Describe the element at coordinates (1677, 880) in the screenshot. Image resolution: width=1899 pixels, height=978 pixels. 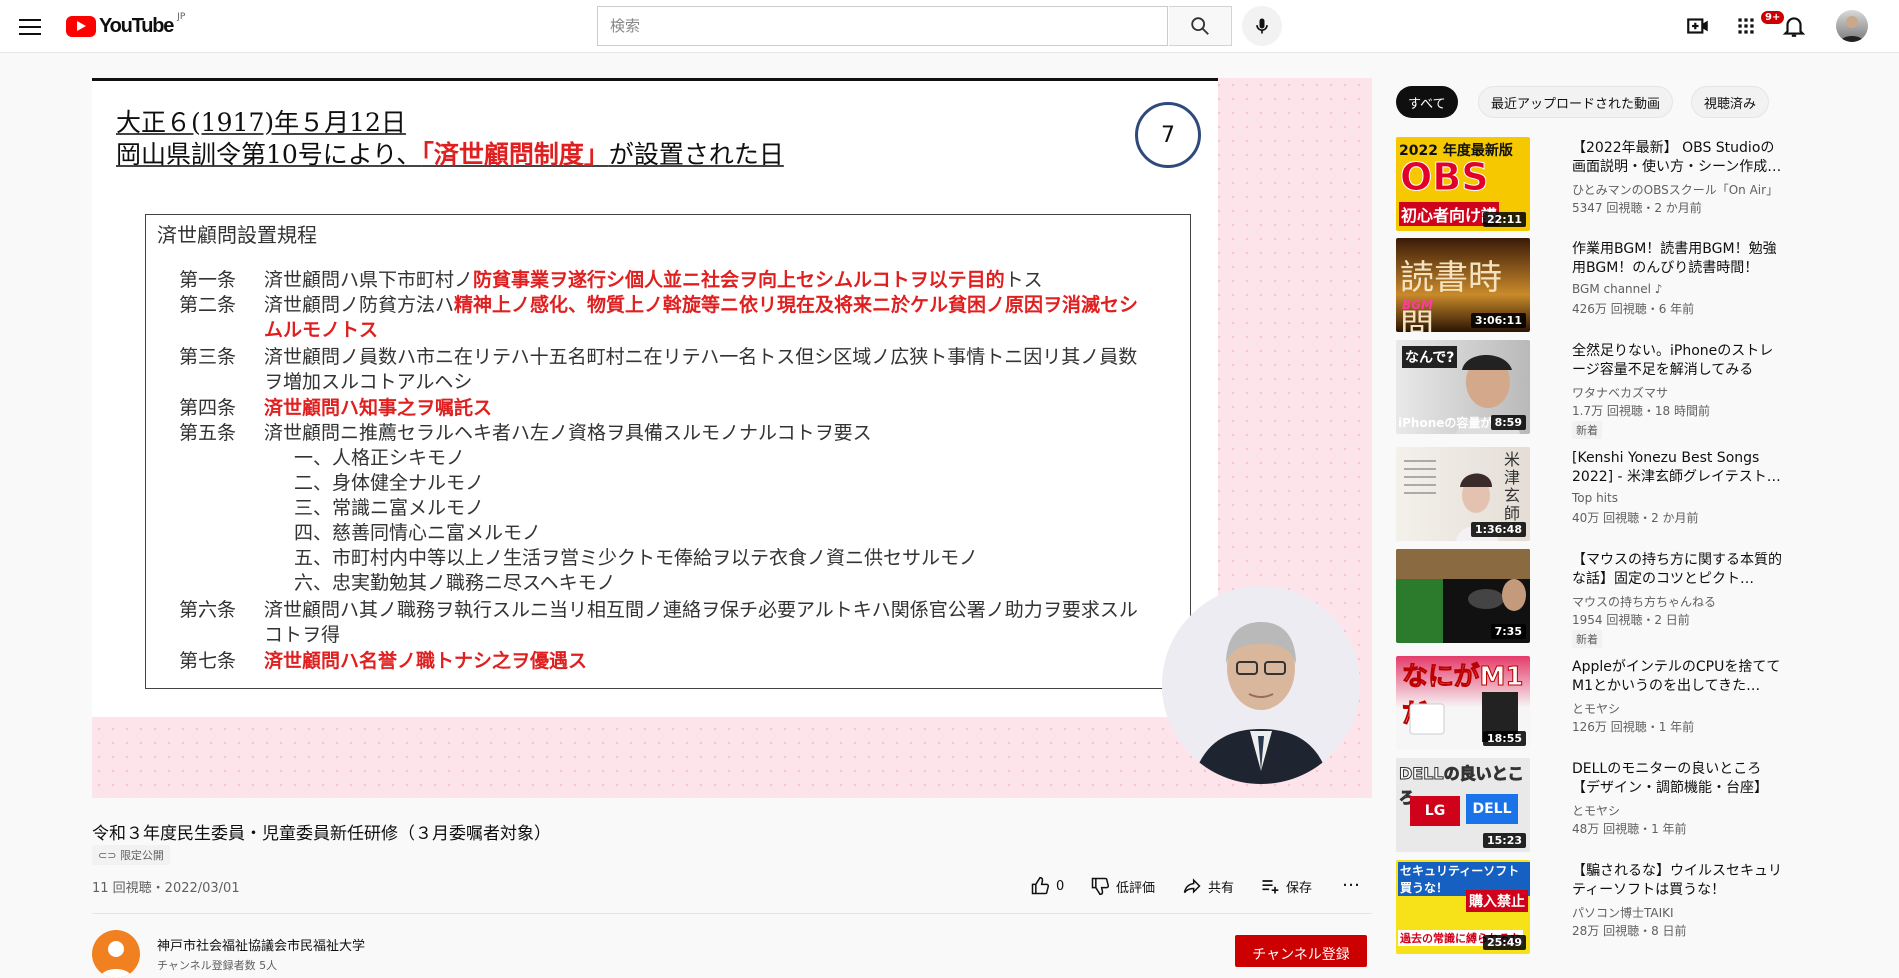
I see `video-title: 【騙されるな】ウイルスセキュリティーソフトは買うな！` at that location.